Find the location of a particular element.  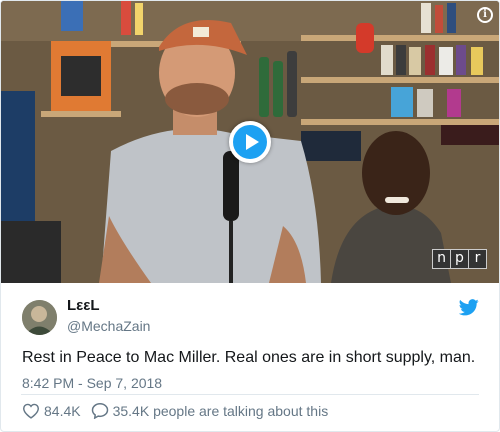

twitter-bird-icon is located at coordinates (468, 310).